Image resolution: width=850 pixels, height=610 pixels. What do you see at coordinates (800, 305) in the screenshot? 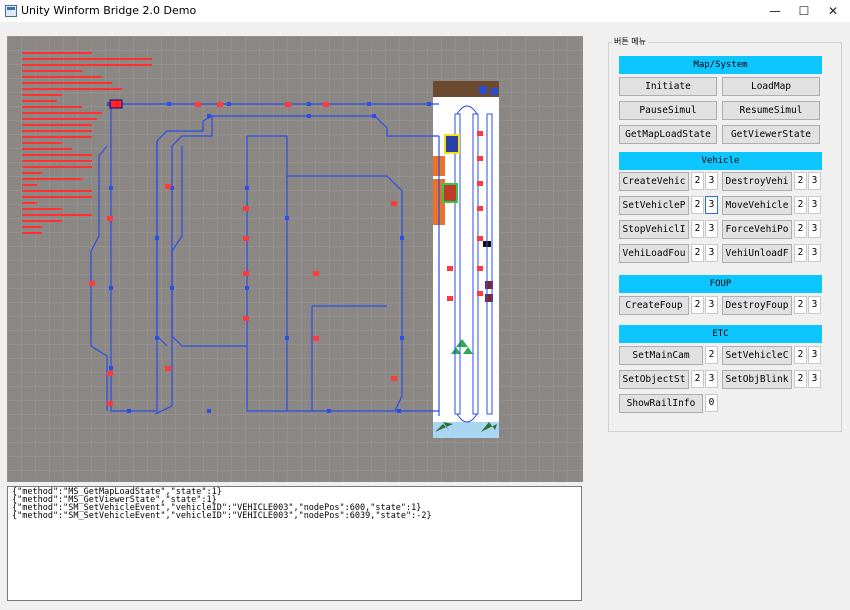
I see `destroyfoup-param-1: 2` at bounding box center [800, 305].